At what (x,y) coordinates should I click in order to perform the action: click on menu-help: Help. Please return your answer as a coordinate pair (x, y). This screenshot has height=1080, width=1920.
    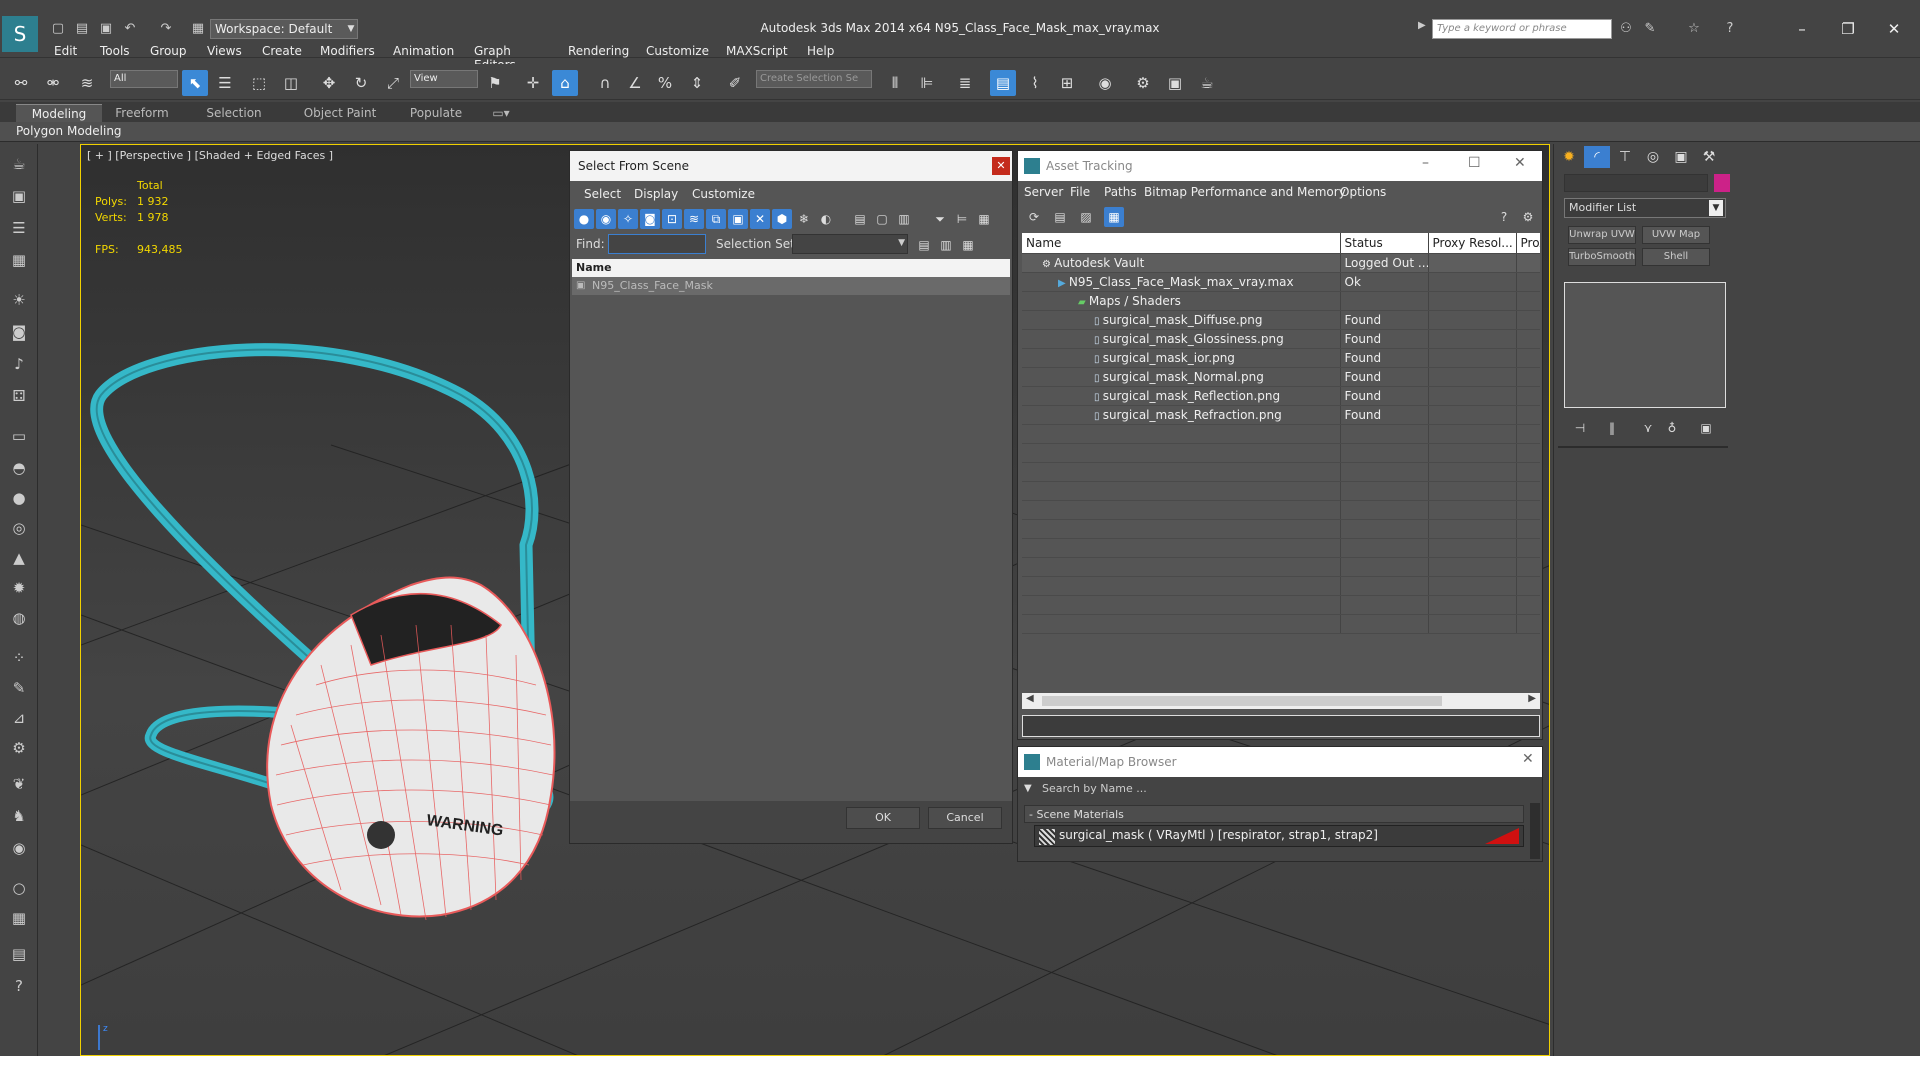
    Looking at the image, I should click on (820, 51).